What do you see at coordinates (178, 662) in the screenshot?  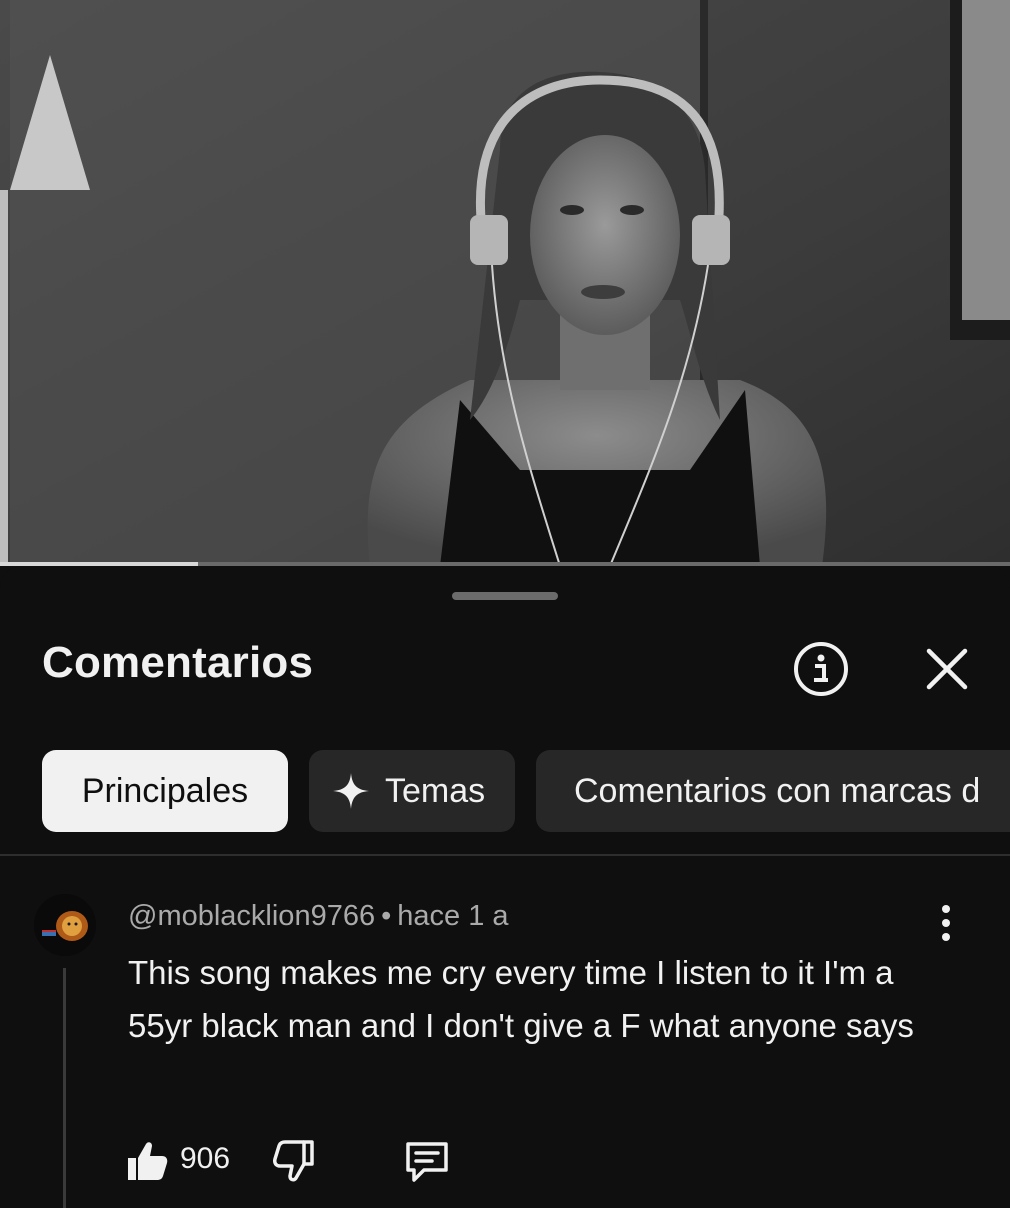 I see `panel-title: Comentarios` at bounding box center [178, 662].